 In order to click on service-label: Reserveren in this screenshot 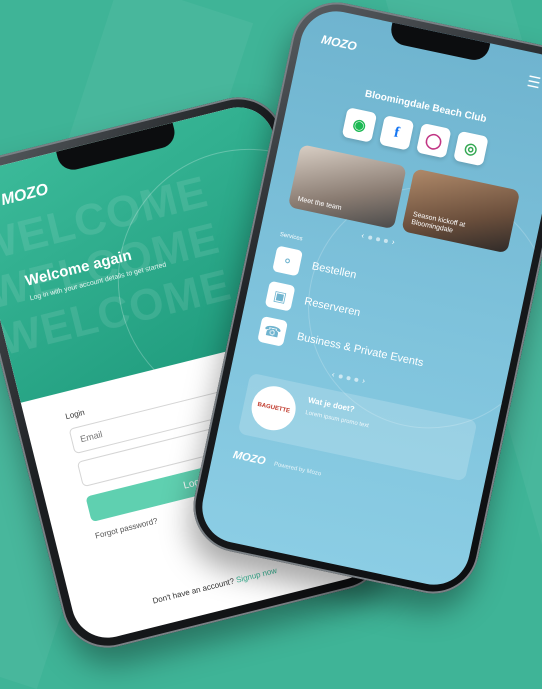, I will do `click(332, 307)`.